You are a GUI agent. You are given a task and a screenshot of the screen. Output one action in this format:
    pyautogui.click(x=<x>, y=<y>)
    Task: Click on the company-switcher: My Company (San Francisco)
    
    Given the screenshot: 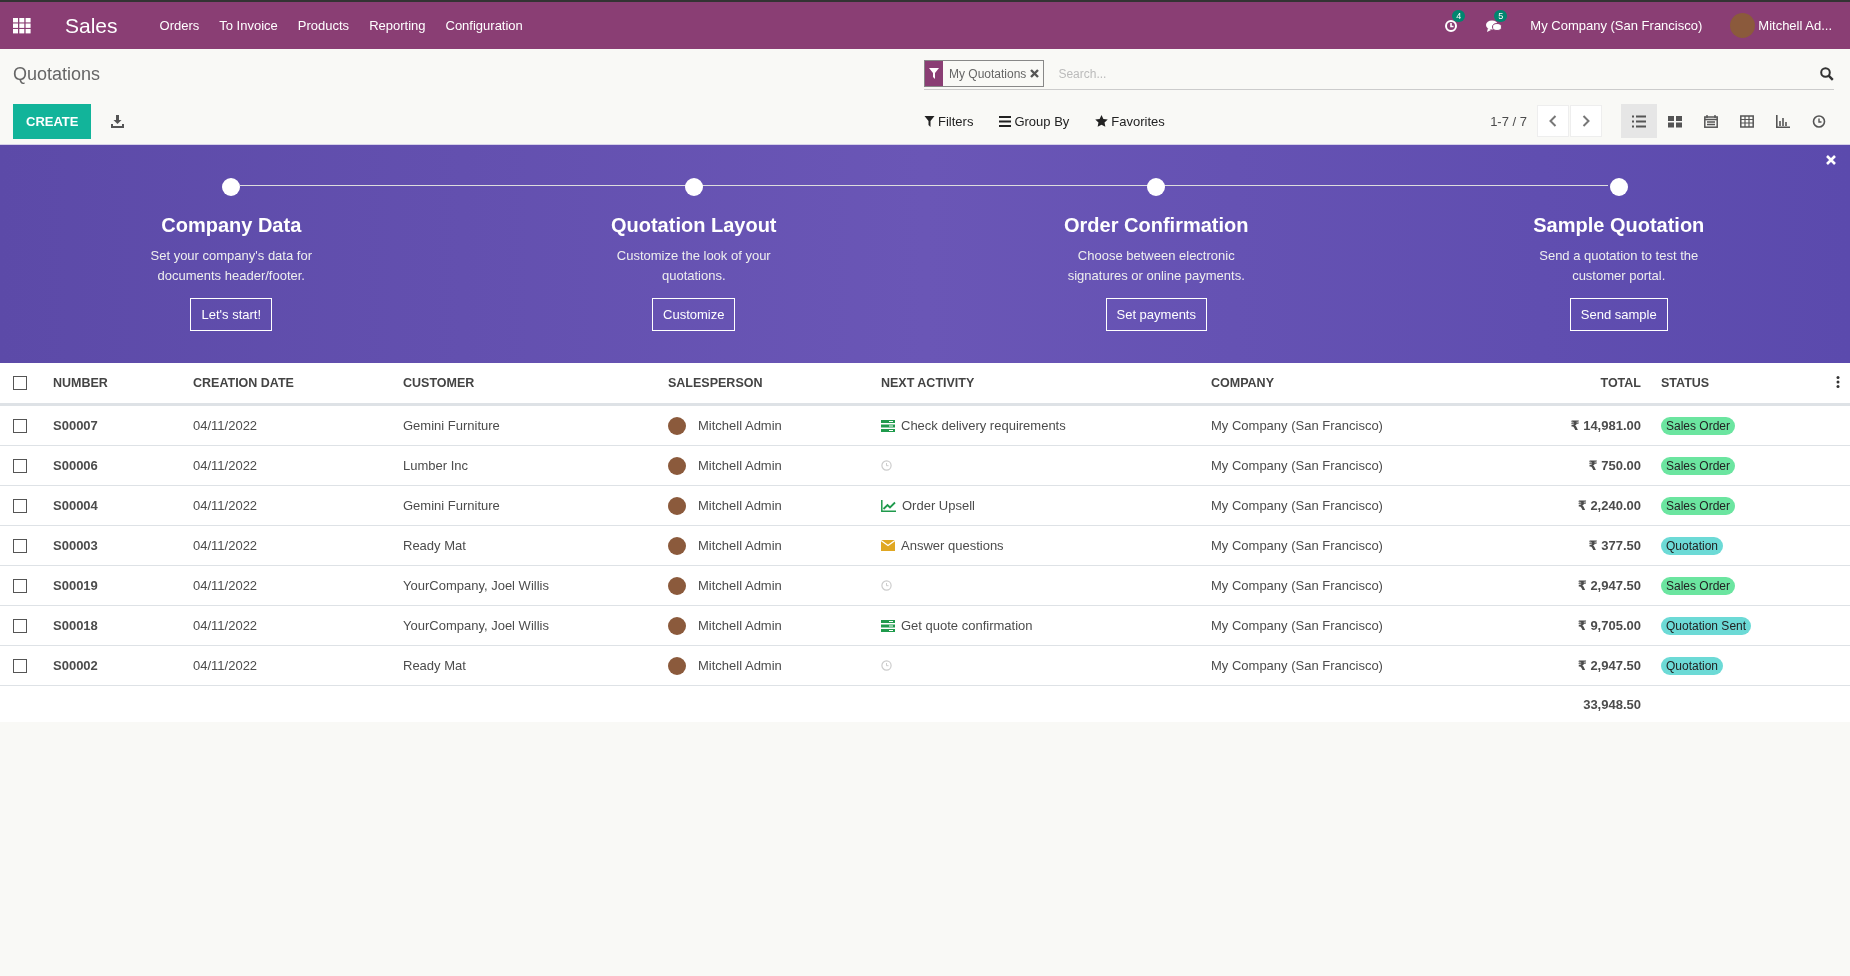 What is the action you would take?
    pyautogui.click(x=1616, y=25)
    